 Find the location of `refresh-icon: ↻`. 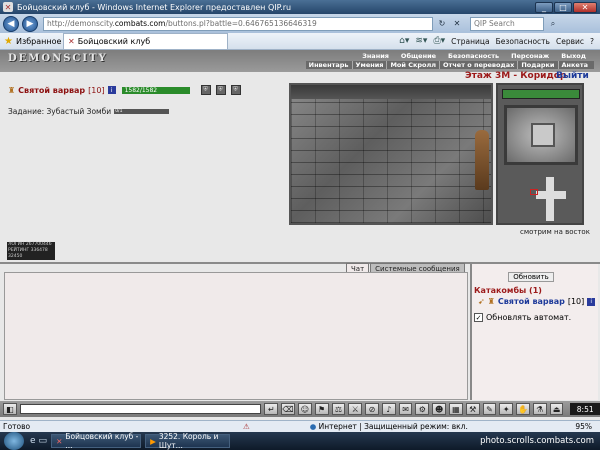

refresh-icon: ↻ is located at coordinates (442, 24).